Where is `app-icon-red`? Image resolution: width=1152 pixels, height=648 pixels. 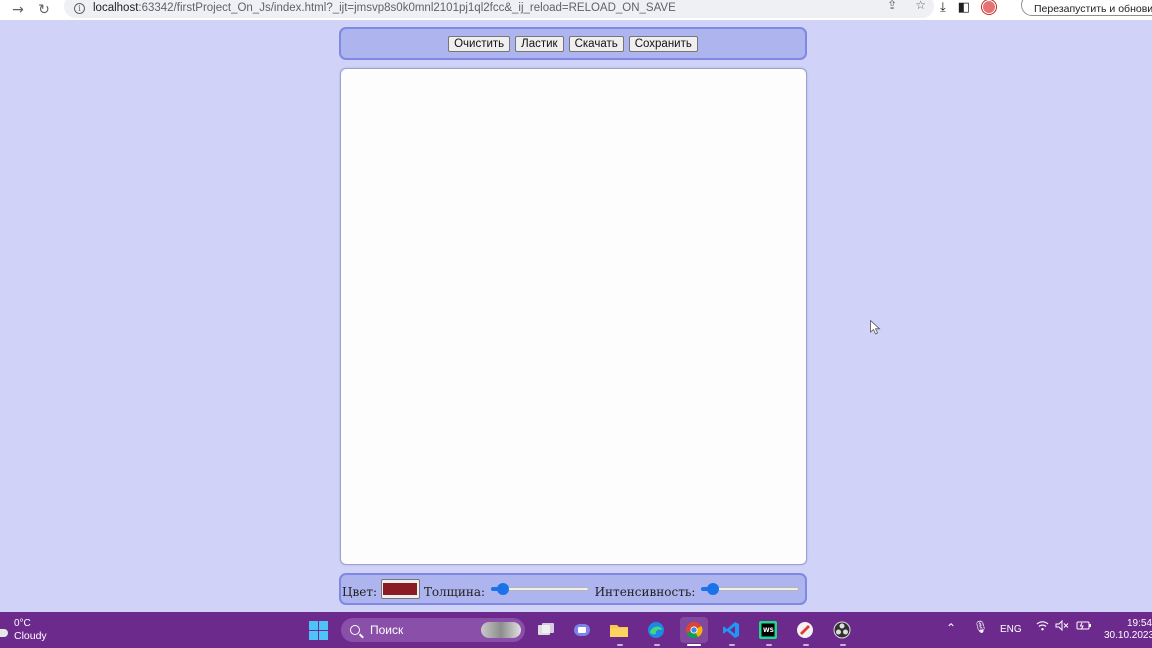
app-icon-red is located at coordinates (805, 630).